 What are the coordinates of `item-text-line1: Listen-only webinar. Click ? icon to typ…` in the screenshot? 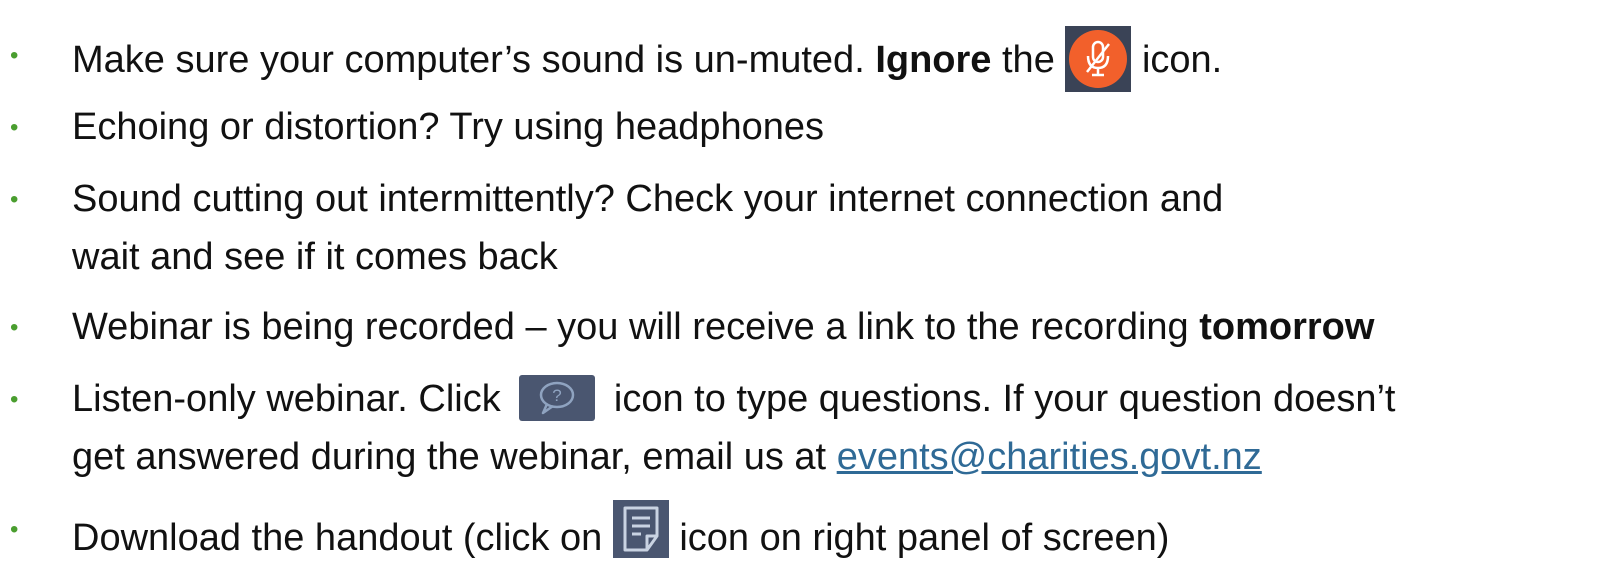 It's located at (733, 399).